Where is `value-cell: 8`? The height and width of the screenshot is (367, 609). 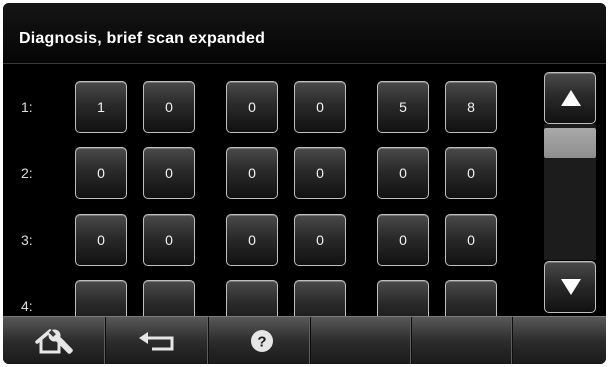 value-cell: 8 is located at coordinates (471, 107).